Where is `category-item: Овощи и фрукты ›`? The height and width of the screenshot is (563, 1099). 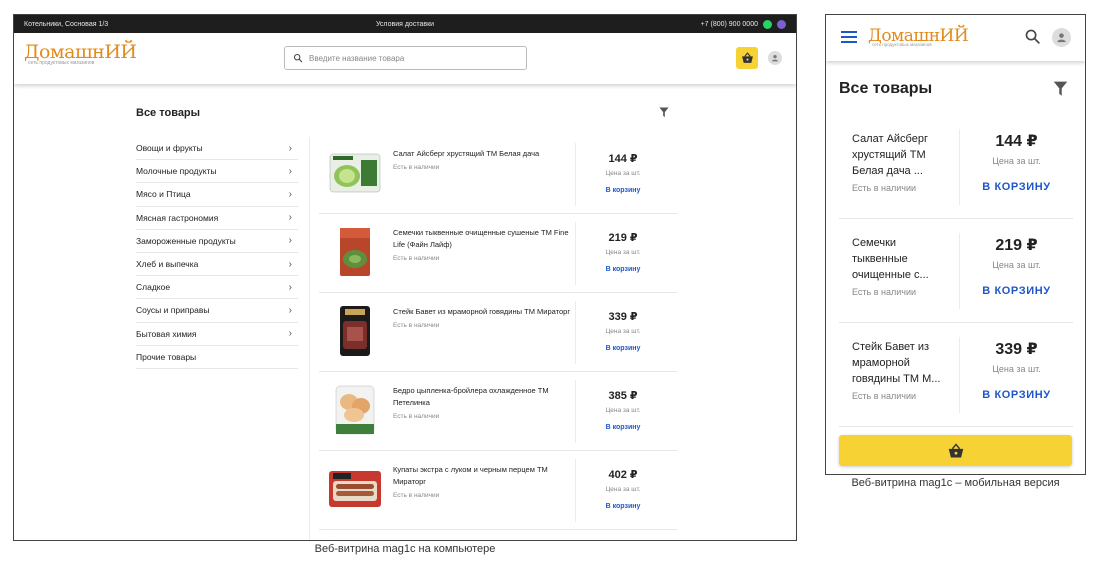
category-item: Овощи и фрукты › is located at coordinates (217, 149).